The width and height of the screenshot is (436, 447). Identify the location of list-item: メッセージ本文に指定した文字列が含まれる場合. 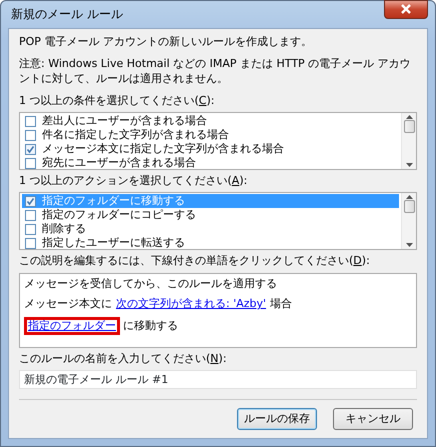
(210, 149).